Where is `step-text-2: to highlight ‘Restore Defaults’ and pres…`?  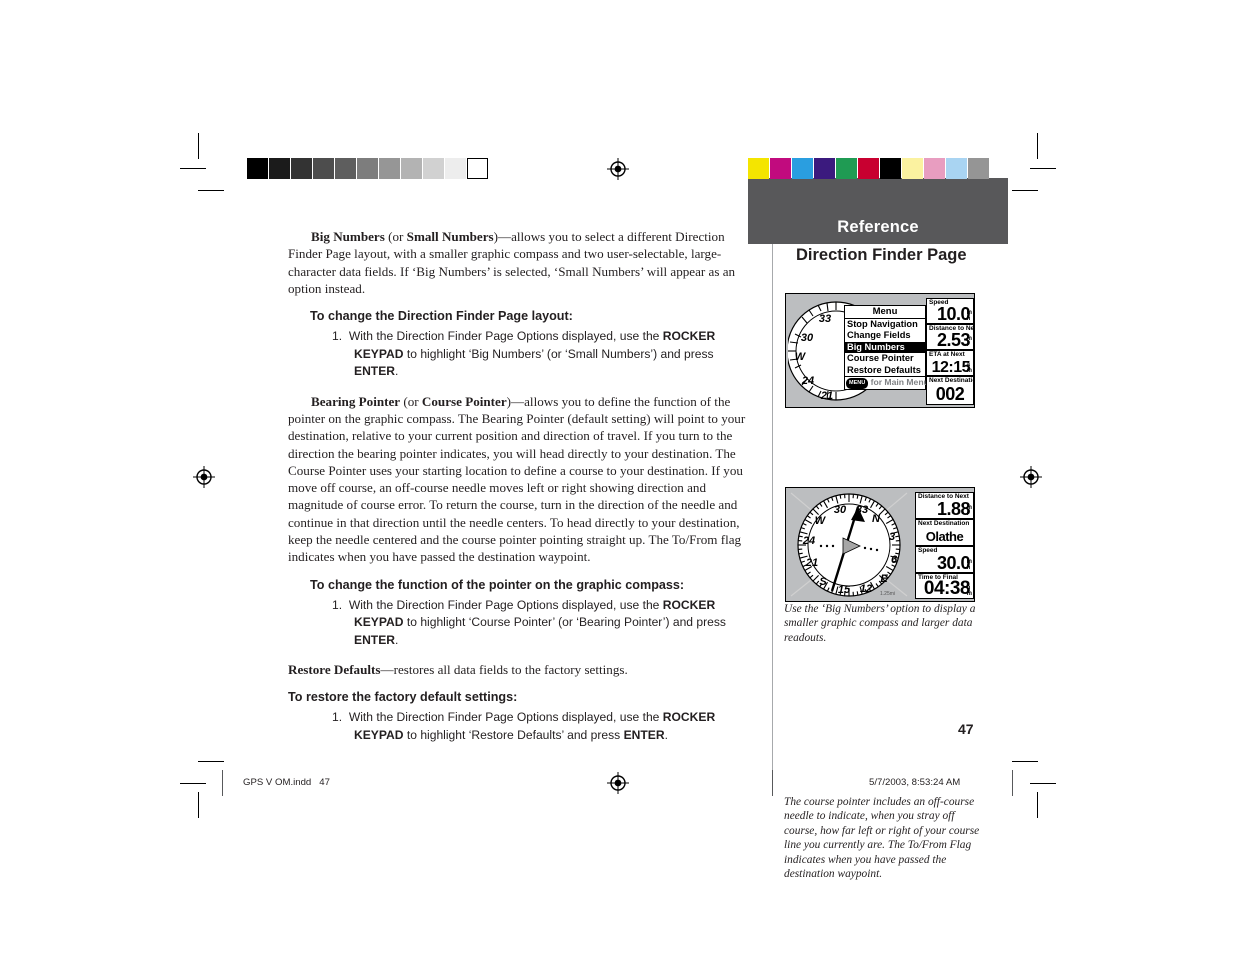
step-text-2: to highlight ‘Restore Defaults’ and pres… is located at coordinates (513, 734).